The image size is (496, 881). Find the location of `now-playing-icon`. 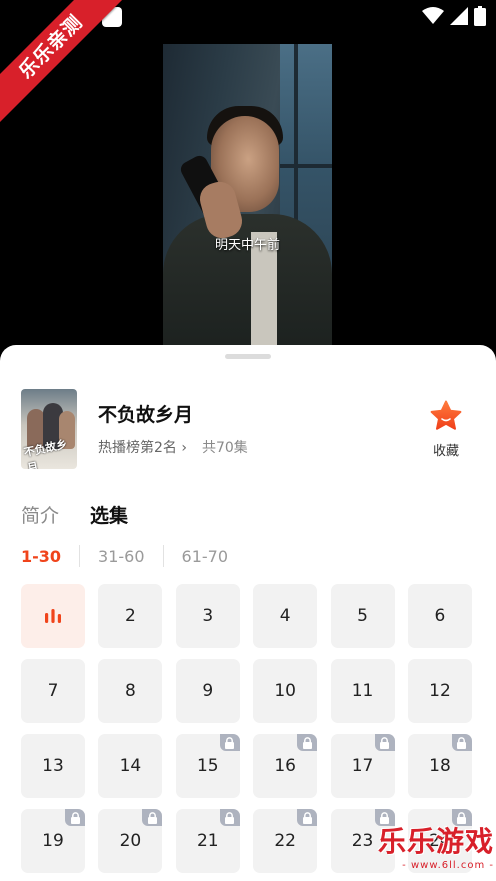

now-playing-icon is located at coordinates (53, 616).